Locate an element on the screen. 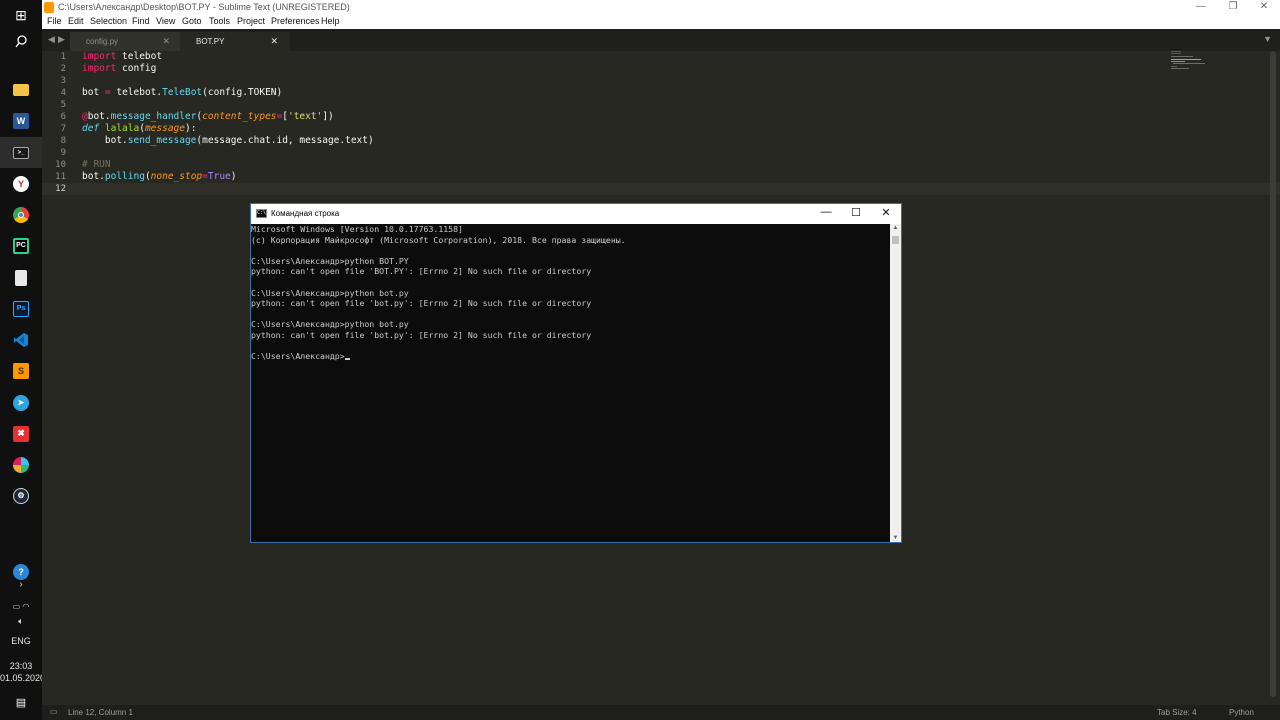  code-text: telebot is located at coordinates (139, 56).